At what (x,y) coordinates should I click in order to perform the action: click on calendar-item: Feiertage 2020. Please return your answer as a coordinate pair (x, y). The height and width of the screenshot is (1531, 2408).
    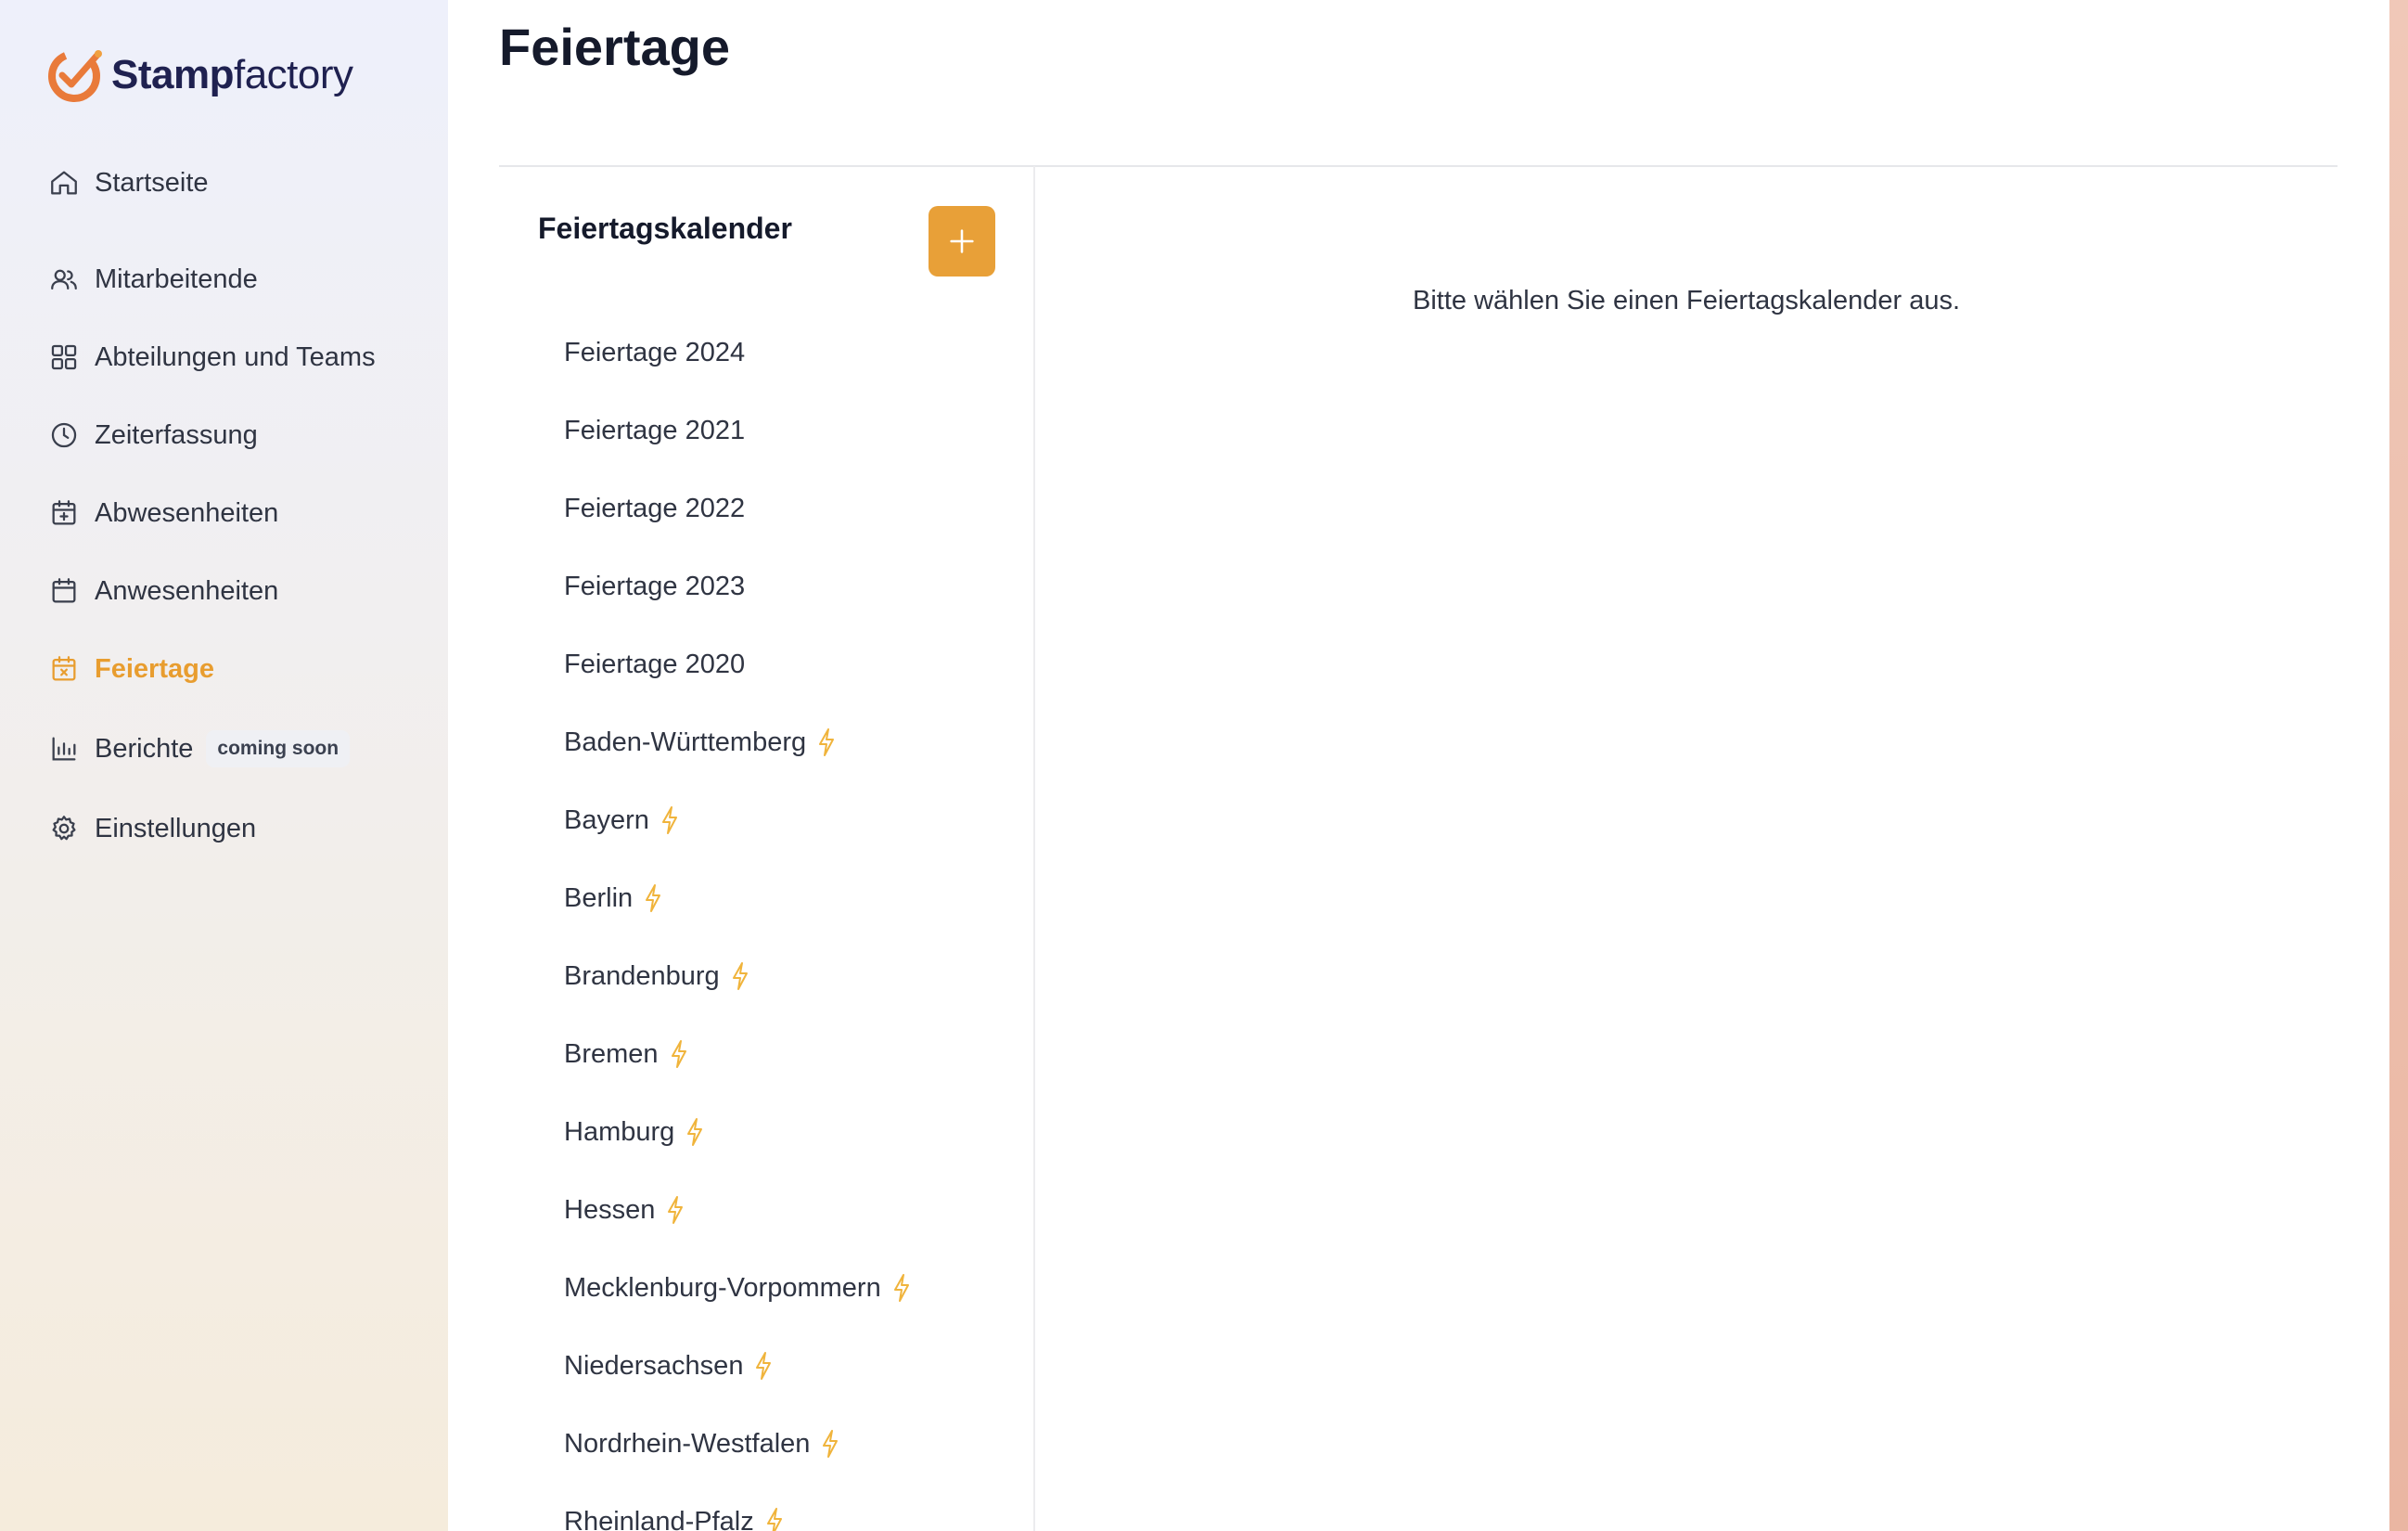
    Looking at the image, I should click on (738, 664).